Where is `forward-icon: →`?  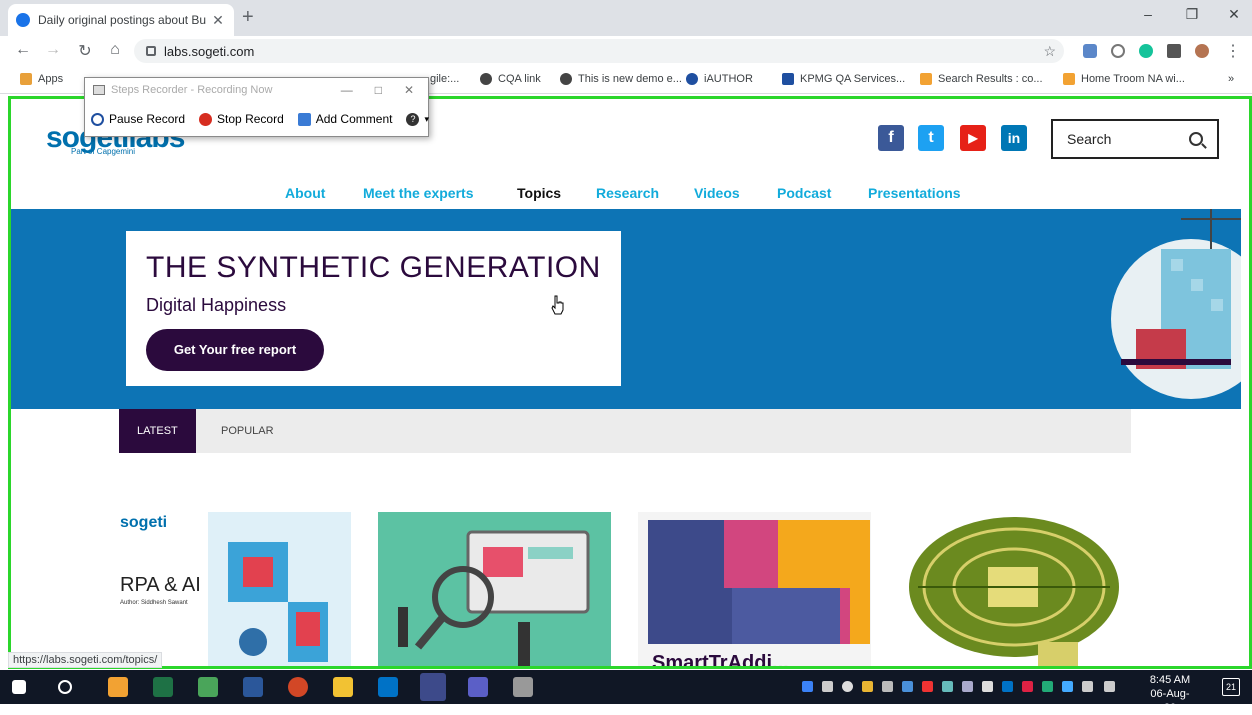
forward-icon: → is located at coordinates (53, 50).